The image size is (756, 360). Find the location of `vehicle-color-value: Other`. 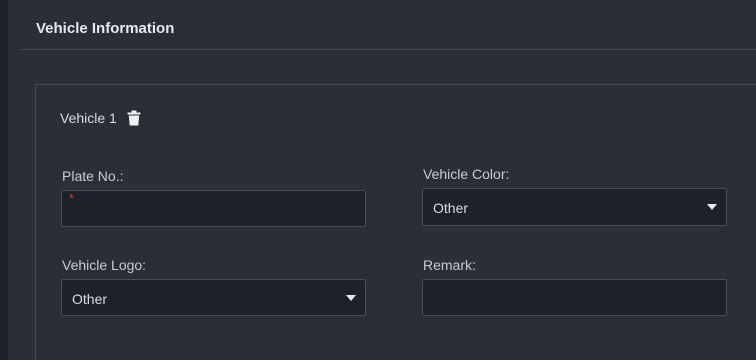

vehicle-color-value: Other is located at coordinates (451, 208).